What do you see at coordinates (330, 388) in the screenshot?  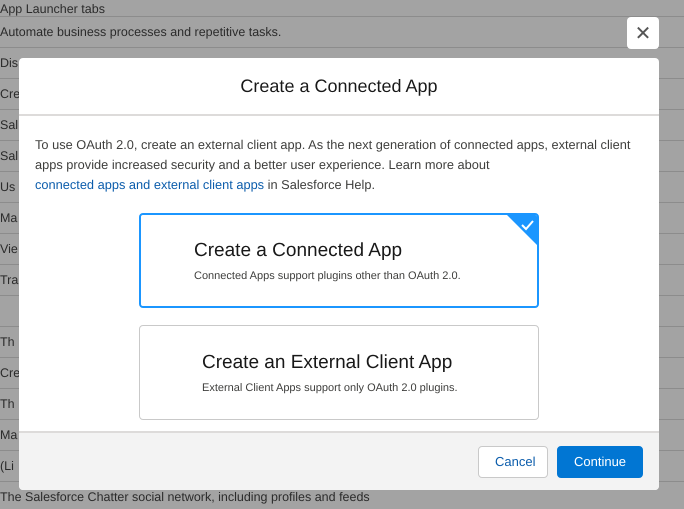 I see `option-description: External Client Apps support only OAuth 2.0 plugins.` at bounding box center [330, 388].